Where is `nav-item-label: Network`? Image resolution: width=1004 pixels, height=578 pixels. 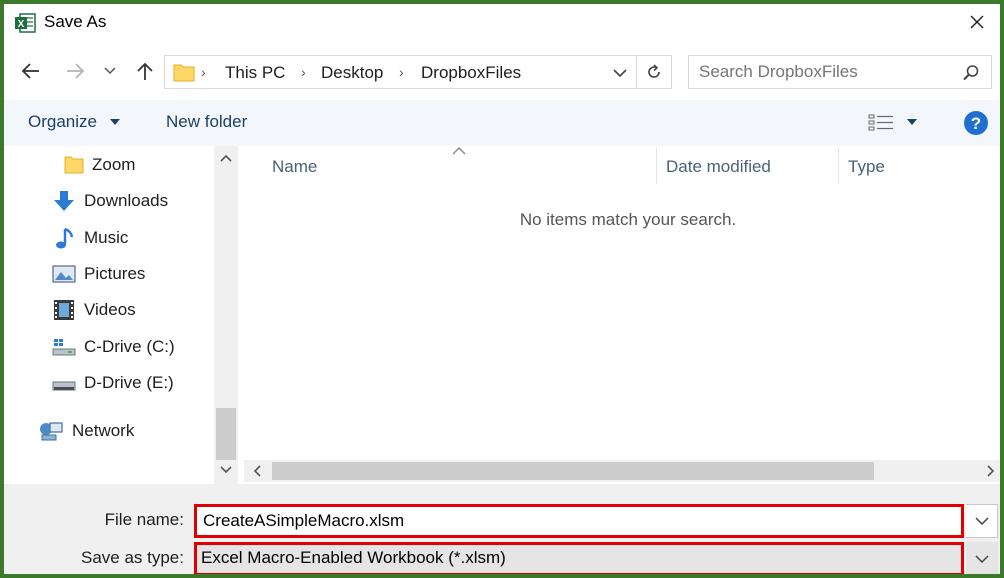 nav-item-label: Network is located at coordinates (103, 430).